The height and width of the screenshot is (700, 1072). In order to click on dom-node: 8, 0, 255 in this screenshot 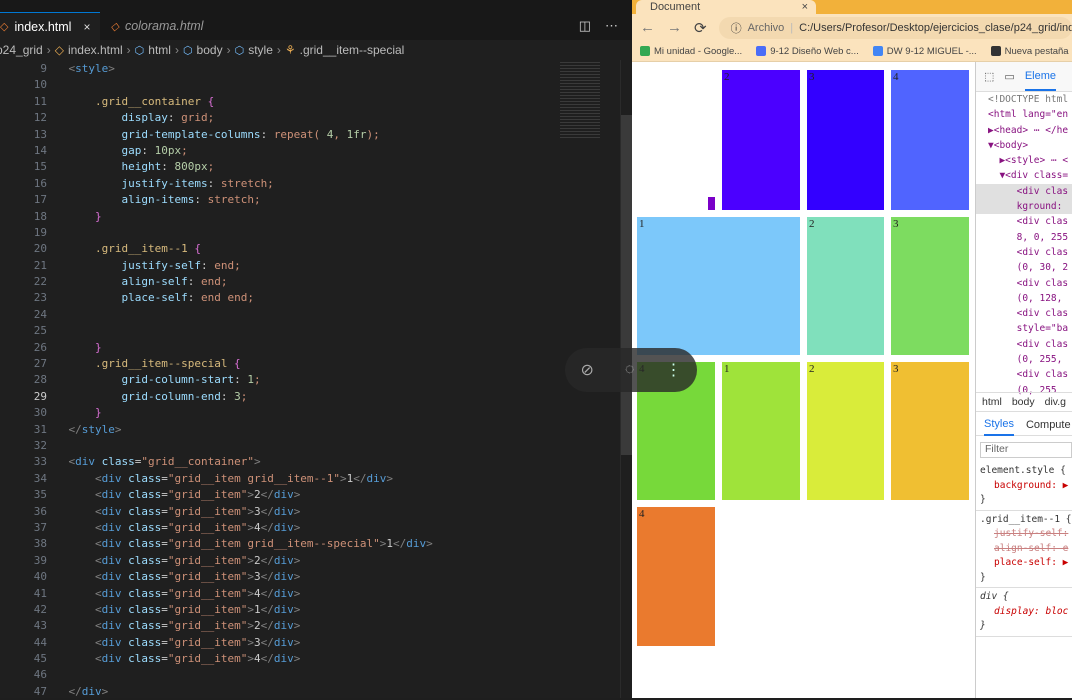, I will do `click(1024, 237)`.